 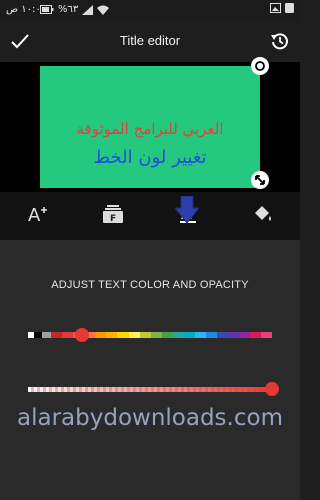 What do you see at coordinates (150, 335) in the screenshot?
I see `color-spectrum-slider` at bounding box center [150, 335].